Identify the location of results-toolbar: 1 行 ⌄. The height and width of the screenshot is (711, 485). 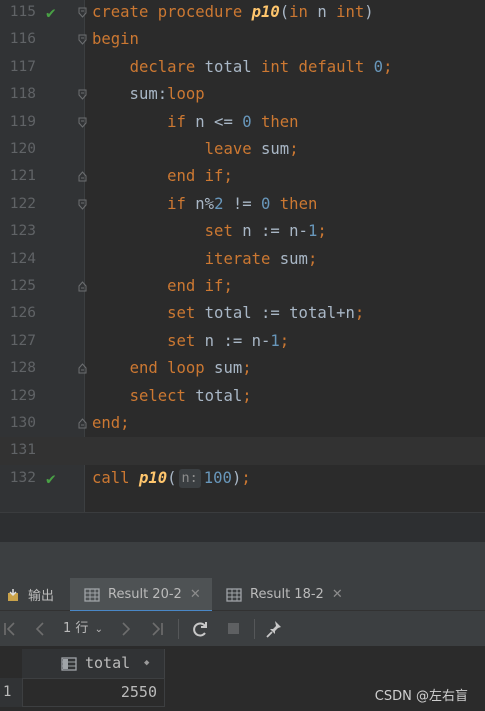
(242, 629).